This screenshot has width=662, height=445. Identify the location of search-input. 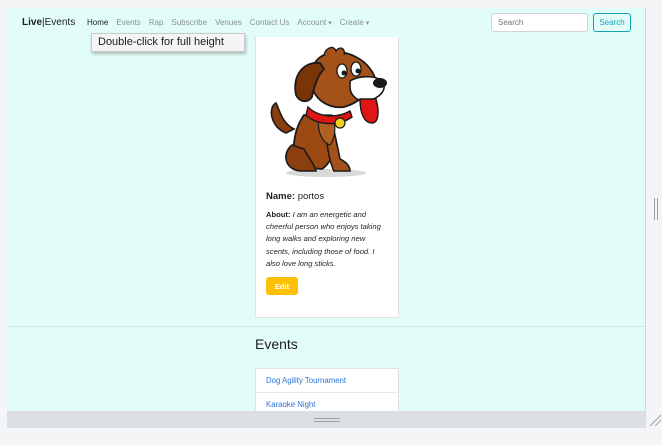
(539, 22).